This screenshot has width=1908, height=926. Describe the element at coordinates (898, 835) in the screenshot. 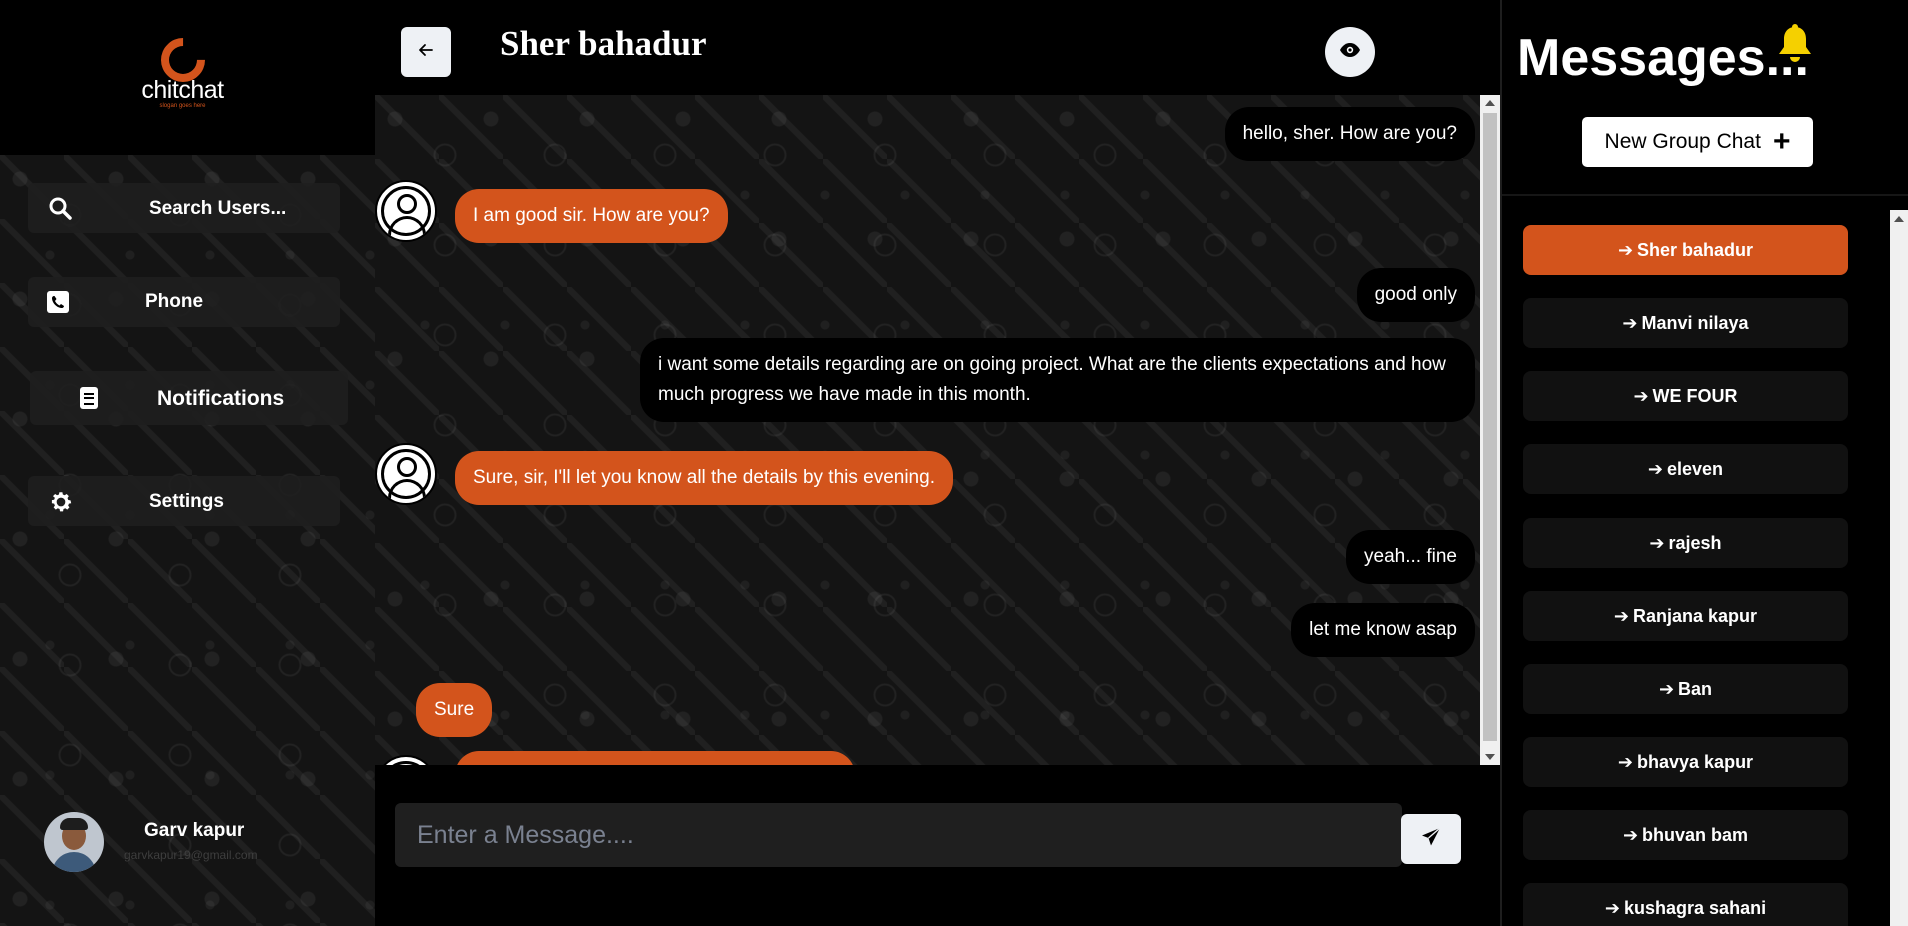

I see `message-input` at that location.